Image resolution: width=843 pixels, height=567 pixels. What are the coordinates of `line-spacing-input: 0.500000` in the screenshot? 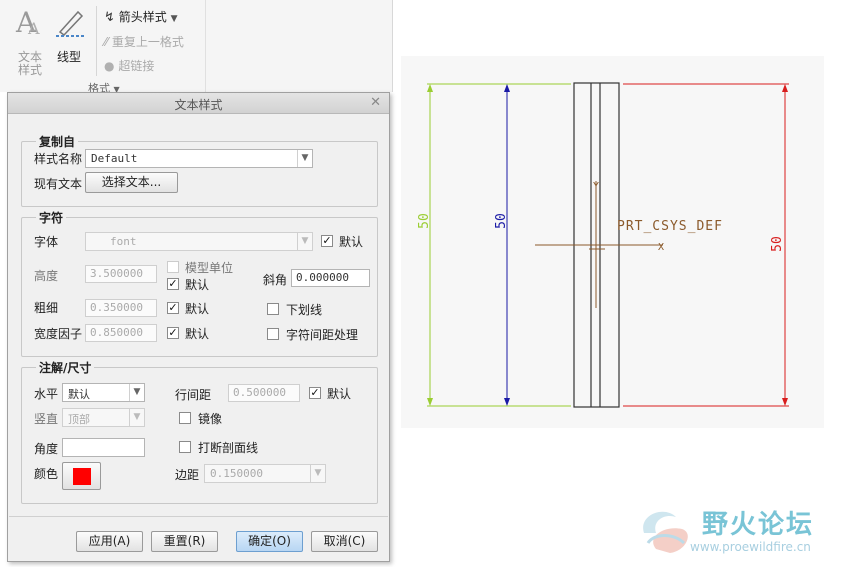 It's located at (264, 393).